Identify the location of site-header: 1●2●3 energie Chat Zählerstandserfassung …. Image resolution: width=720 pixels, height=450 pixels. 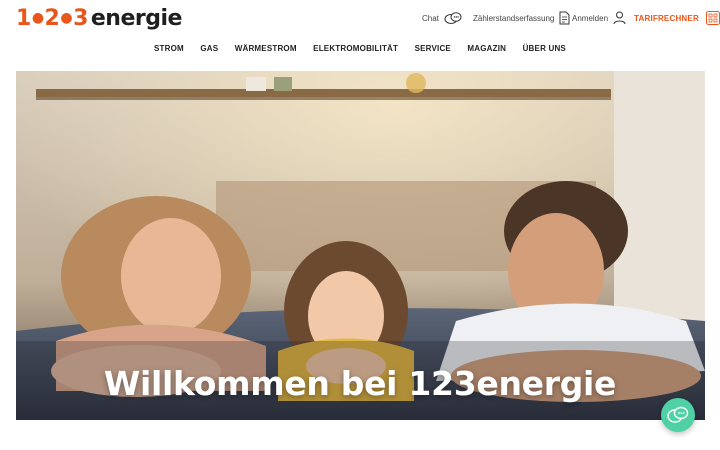
(360, 18).